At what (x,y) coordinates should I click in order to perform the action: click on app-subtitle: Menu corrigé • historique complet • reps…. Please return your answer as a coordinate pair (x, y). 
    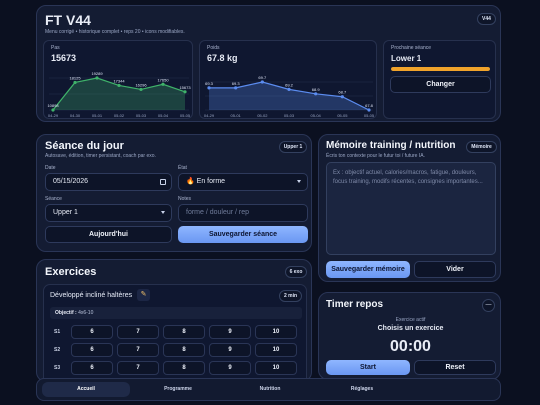
    Looking at the image, I should click on (115, 32).